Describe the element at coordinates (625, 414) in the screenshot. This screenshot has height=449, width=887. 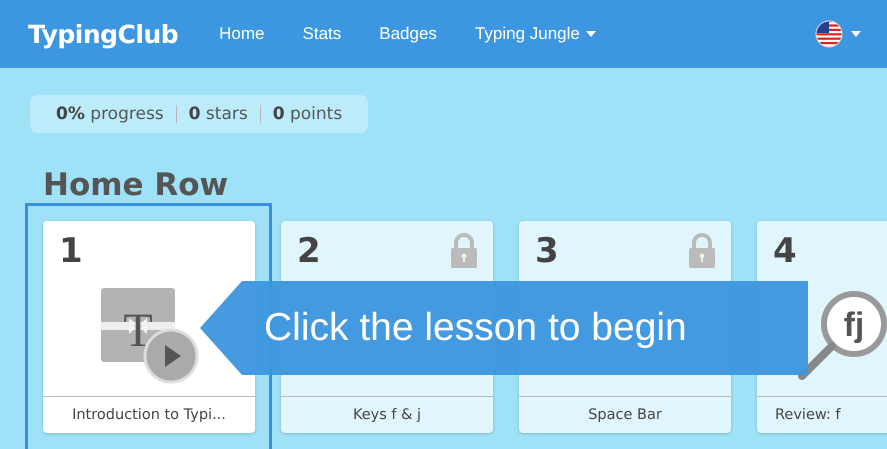
I see `lesson-title: Space Bar` at that location.